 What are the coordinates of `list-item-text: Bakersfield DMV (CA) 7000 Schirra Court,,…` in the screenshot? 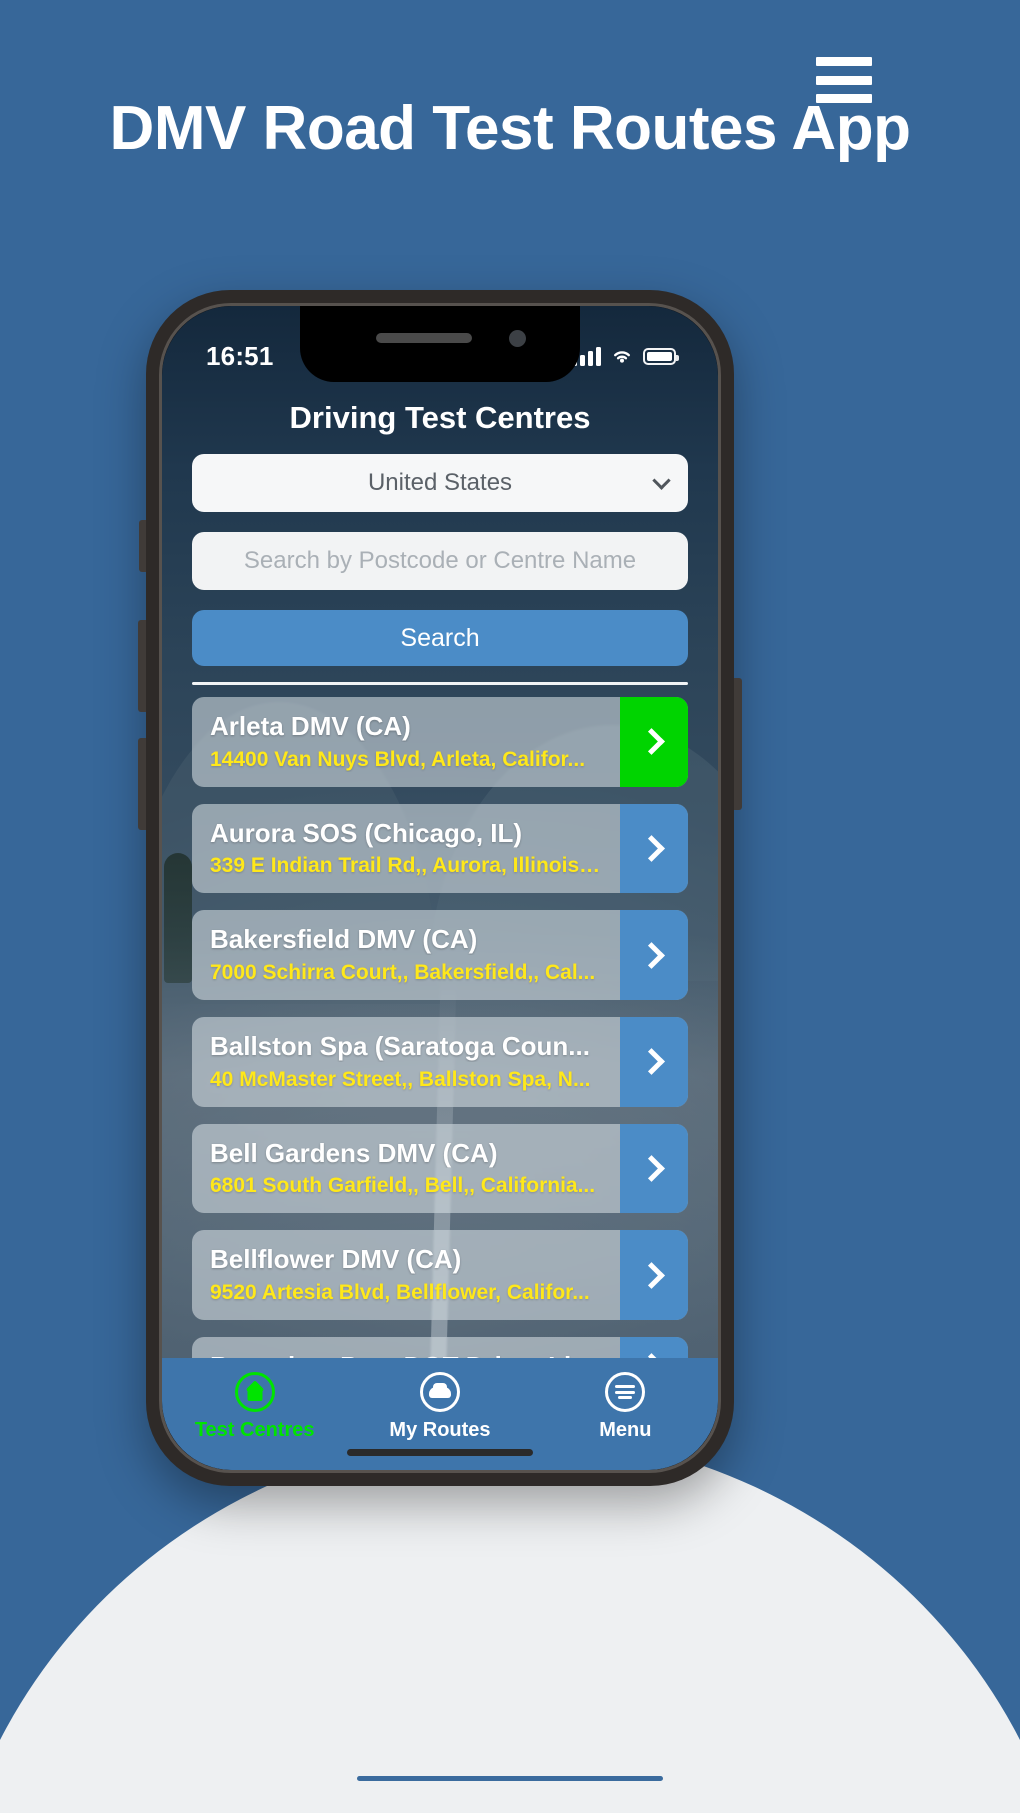 It's located at (406, 955).